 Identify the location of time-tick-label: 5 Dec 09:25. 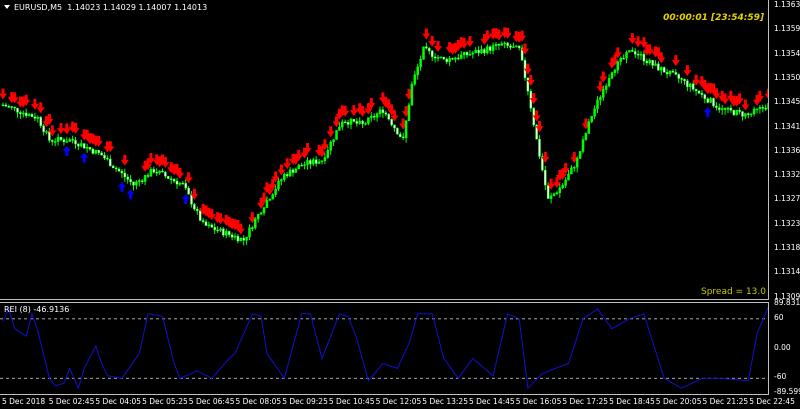
(305, 401).